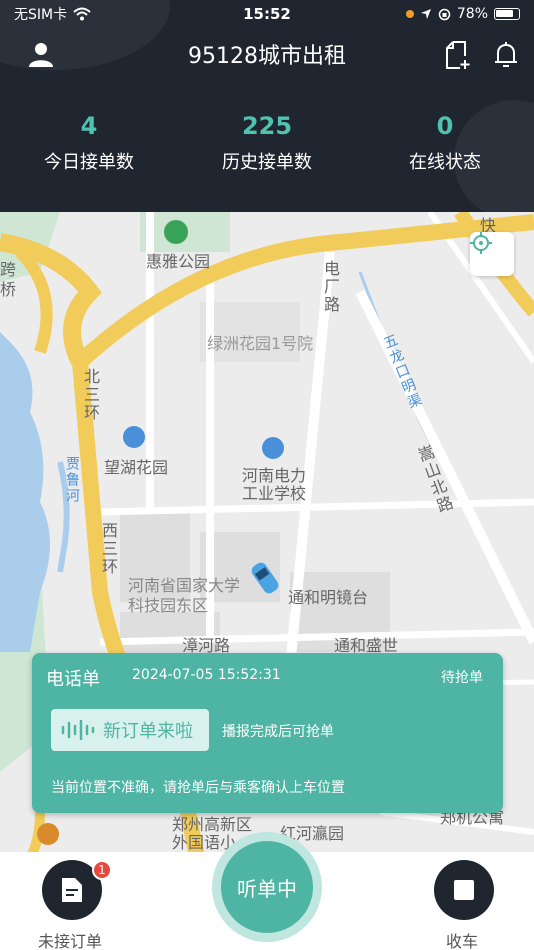 The height and width of the screenshot is (950, 534). What do you see at coordinates (462, 941) in the screenshot?
I see `close-shift-label: 收车` at bounding box center [462, 941].